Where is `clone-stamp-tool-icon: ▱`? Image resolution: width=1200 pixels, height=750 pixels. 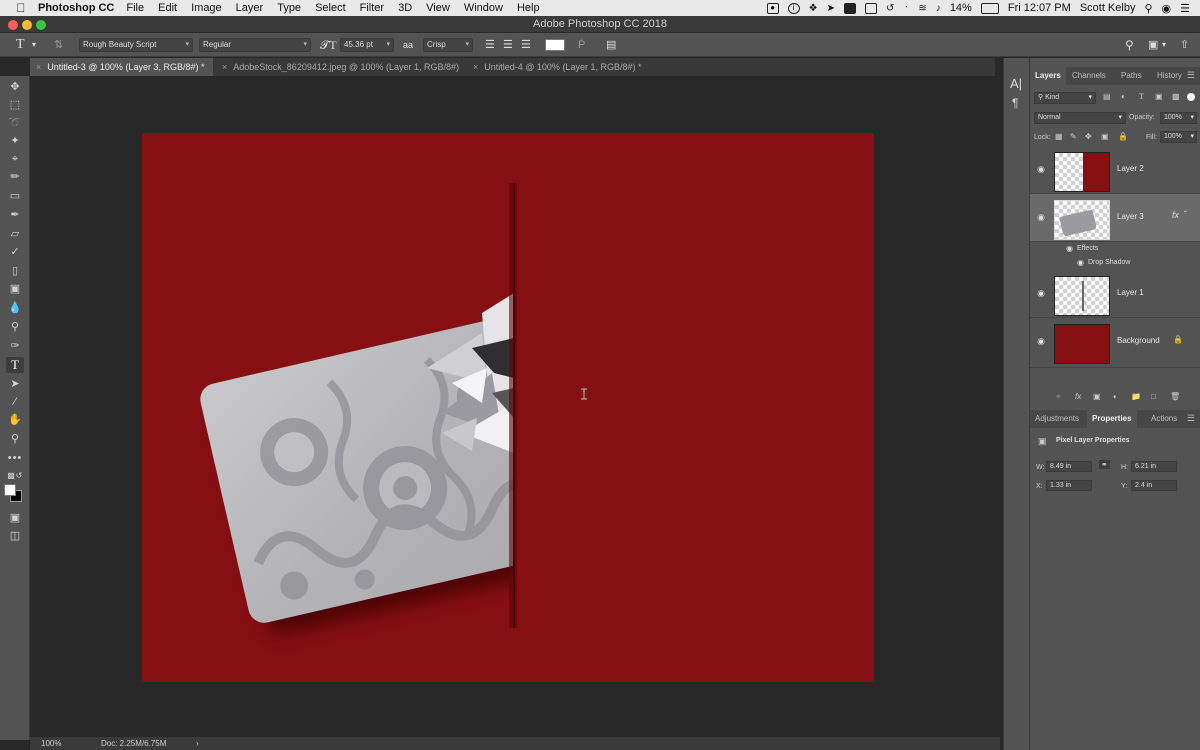 clone-stamp-tool-icon: ▱ is located at coordinates (15, 234).